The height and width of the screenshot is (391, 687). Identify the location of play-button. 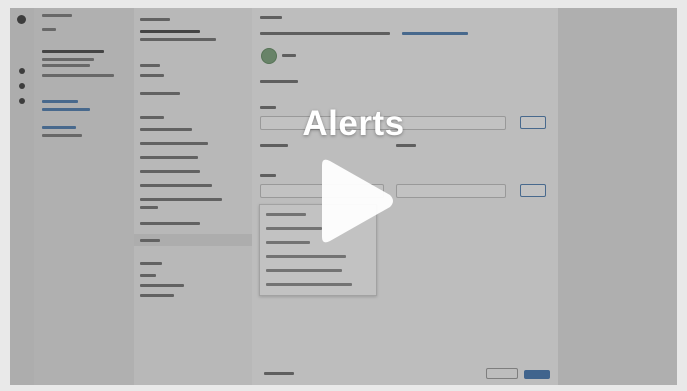
(354, 201).